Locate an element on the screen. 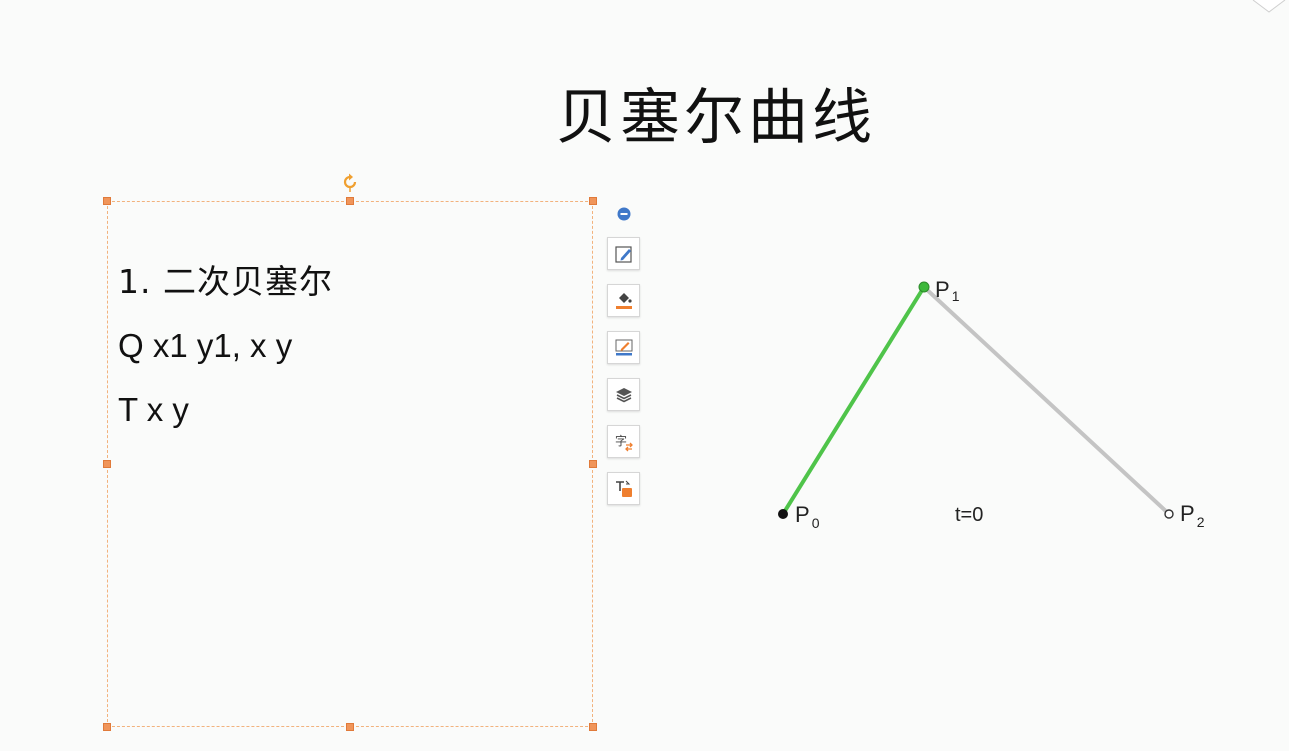  point-p2-marker is located at coordinates (1169, 514).